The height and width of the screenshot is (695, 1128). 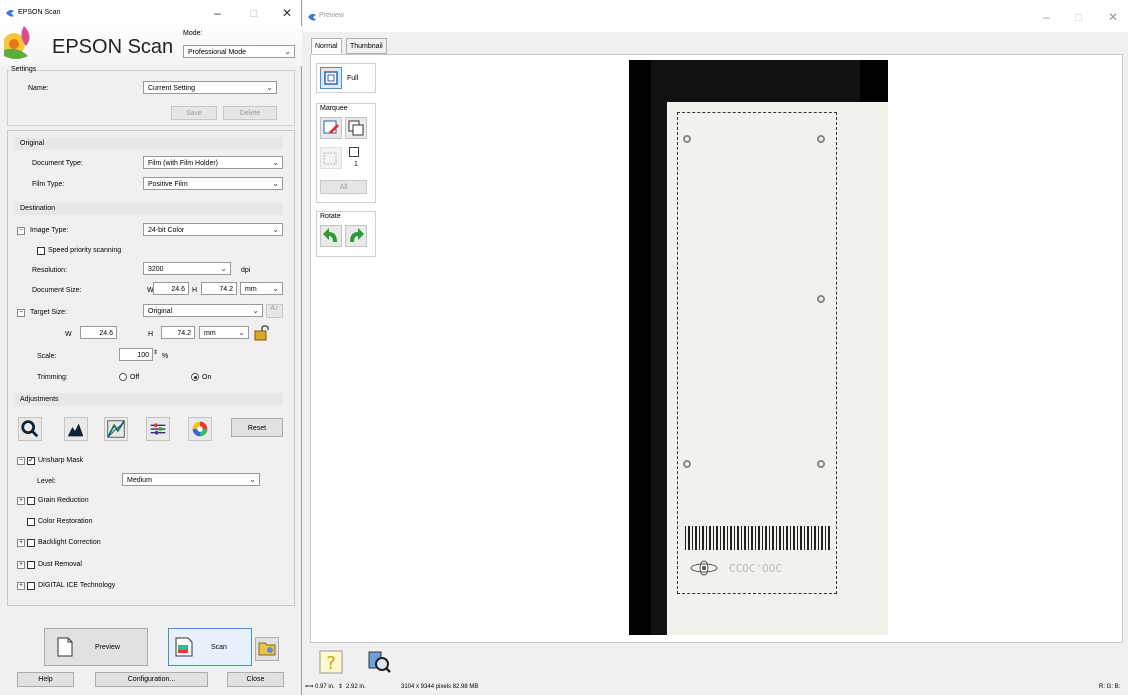 I want to click on film-barcode, so click(x=758, y=538).